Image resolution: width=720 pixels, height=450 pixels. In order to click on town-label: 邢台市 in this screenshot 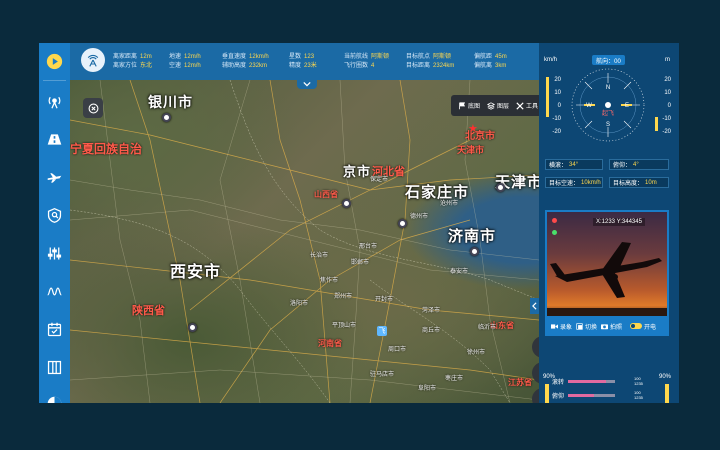, I will do `click(368, 247)`.